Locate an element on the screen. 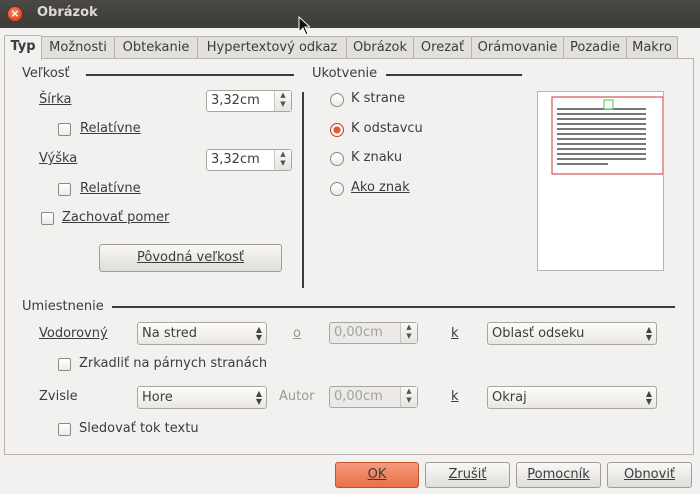 Image resolution: width=700 pixels, height=494 pixels. vertical-by-value: 0,00cm is located at coordinates (358, 396).